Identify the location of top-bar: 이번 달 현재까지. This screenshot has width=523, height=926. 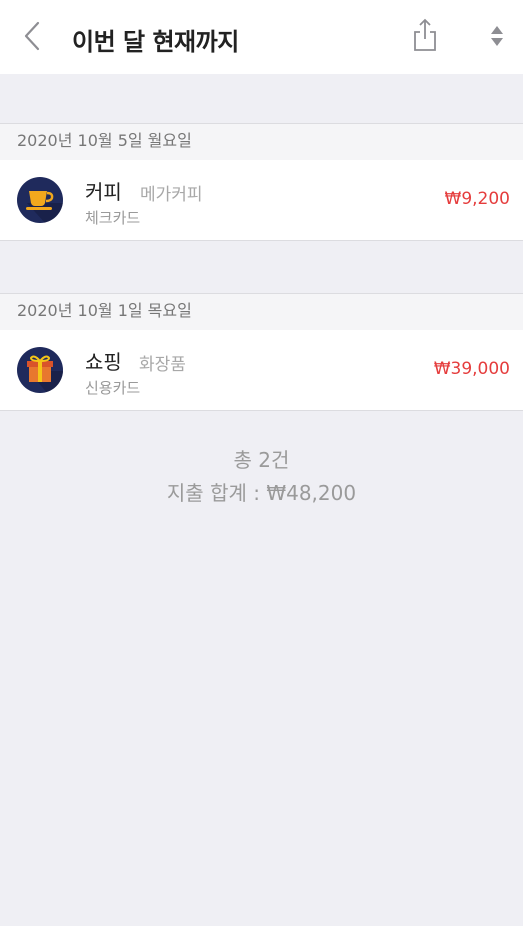
(261, 37).